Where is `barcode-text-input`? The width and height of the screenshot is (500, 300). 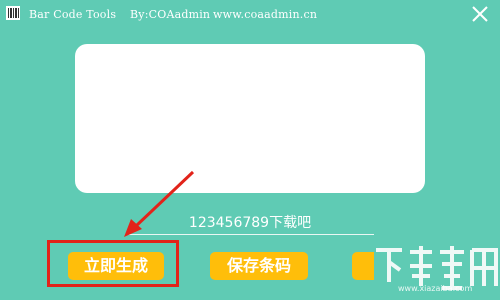 barcode-text-input is located at coordinates (250, 222).